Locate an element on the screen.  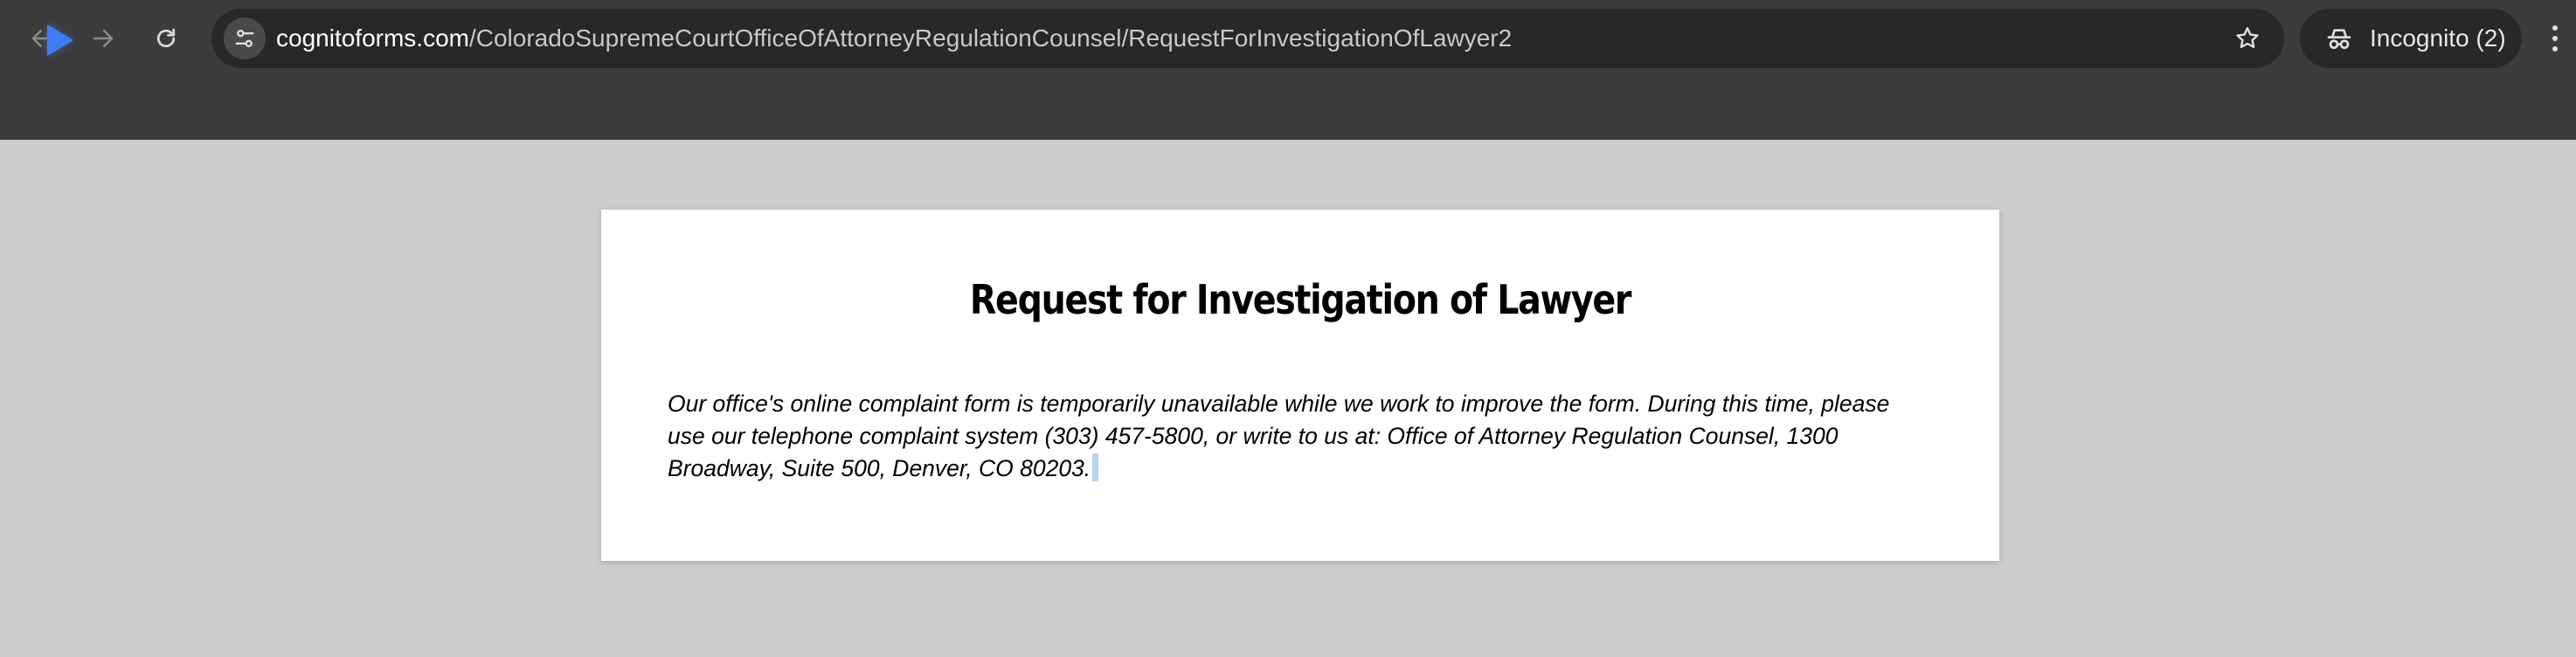
browser-menu-button is located at coordinates (2555, 38).